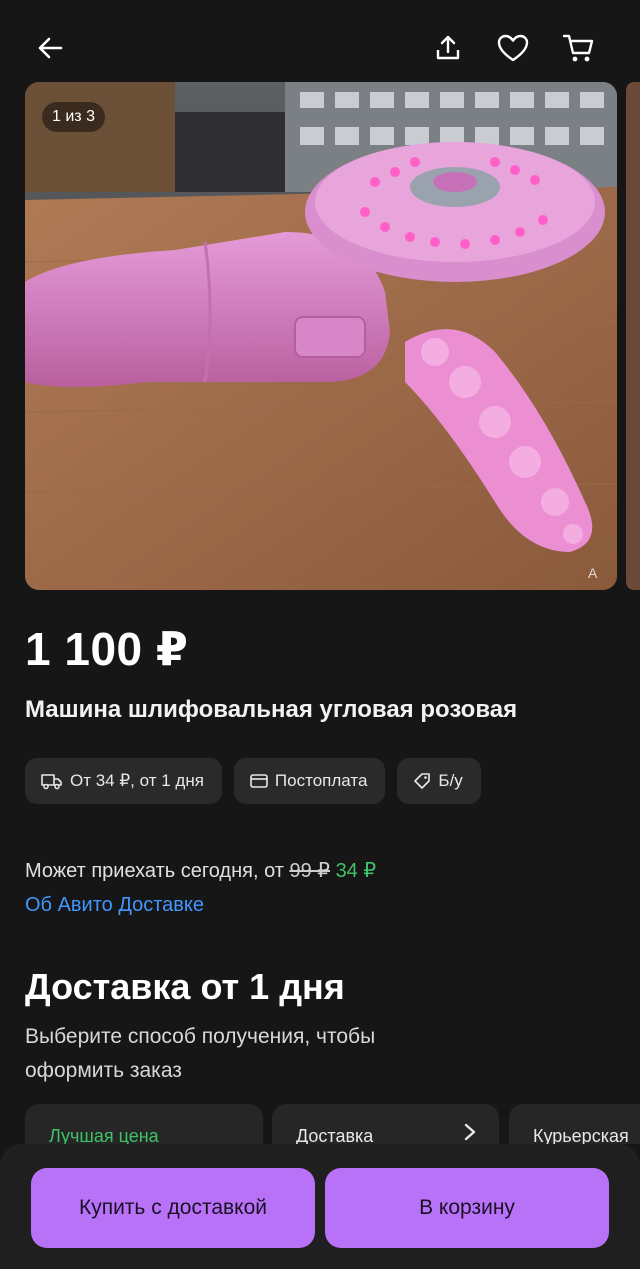 The height and width of the screenshot is (1269, 640). What do you see at coordinates (73, 117) in the screenshot?
I see `photo-counter: 1 из 3` at bounding box center [73, 117].